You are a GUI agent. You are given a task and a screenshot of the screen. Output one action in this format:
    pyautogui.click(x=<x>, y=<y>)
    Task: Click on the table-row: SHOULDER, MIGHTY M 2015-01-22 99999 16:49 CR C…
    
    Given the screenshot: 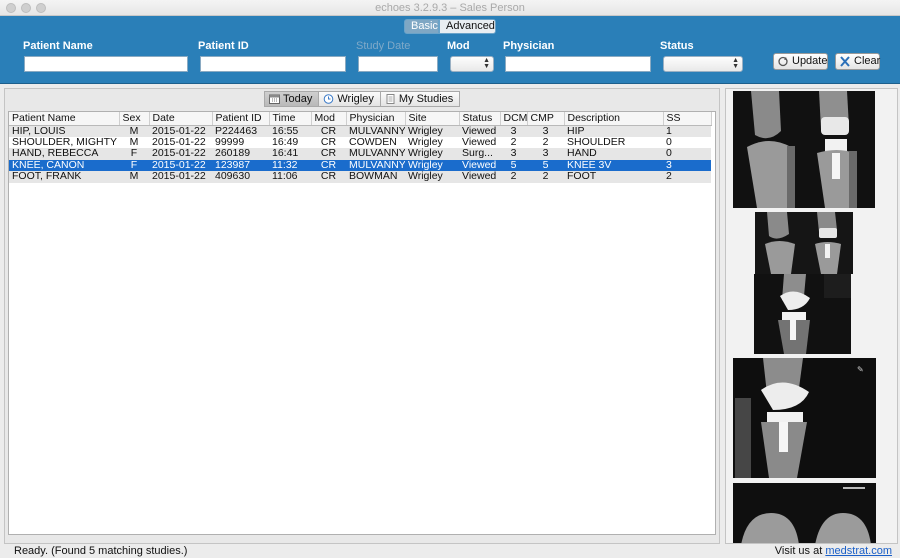 What is the action you would take?
    pyautogui.click(x=360, y=143)
    